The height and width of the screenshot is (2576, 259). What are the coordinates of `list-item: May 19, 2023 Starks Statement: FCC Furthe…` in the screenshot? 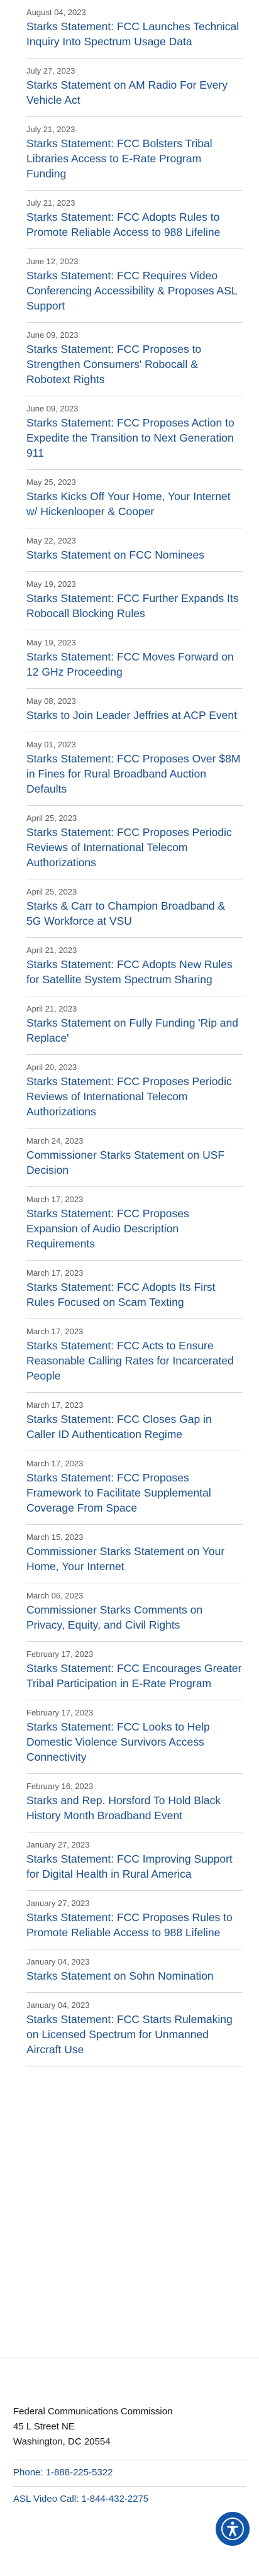 It's located at (134, 601).